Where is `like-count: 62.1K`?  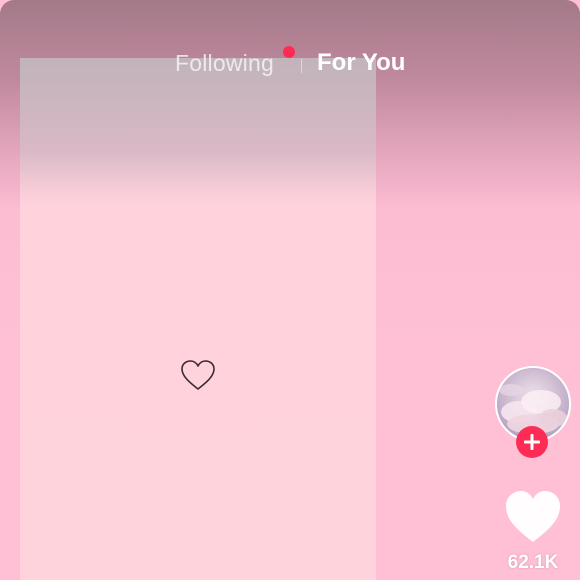 like-count: 62.1K is located at coordinates (533, 562).